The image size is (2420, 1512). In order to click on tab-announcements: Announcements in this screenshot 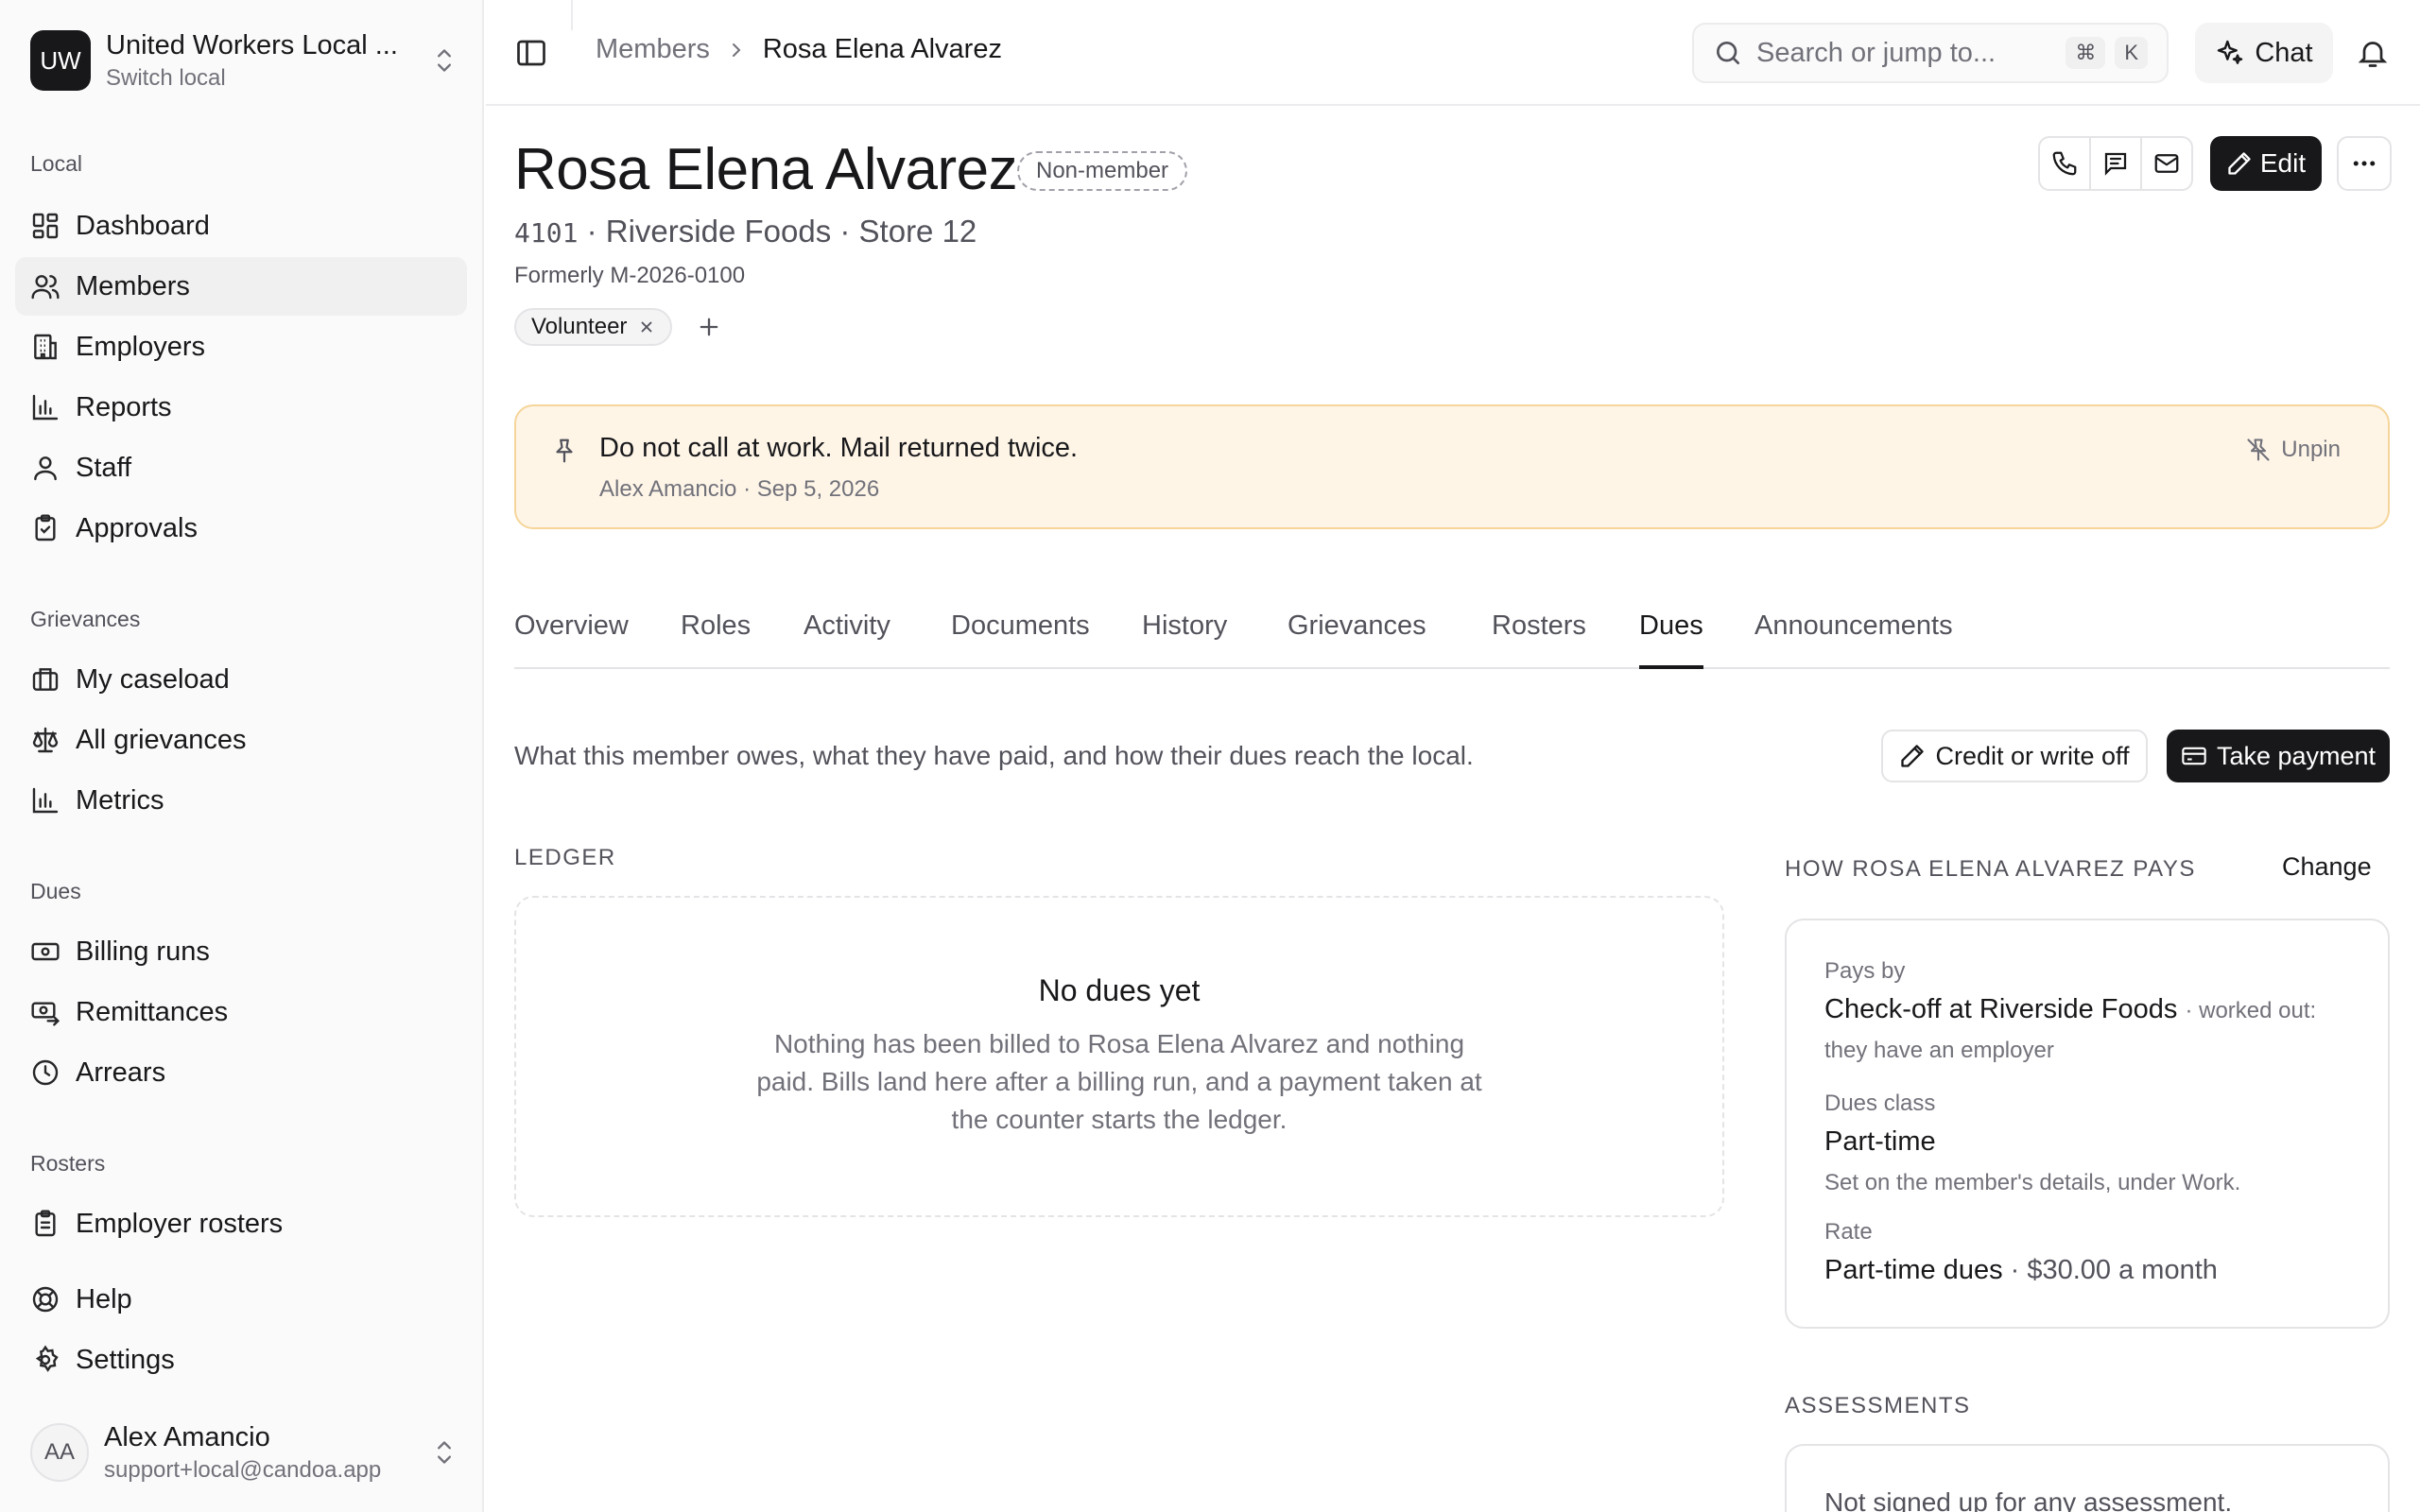, I will do `click(1853, 639)`.